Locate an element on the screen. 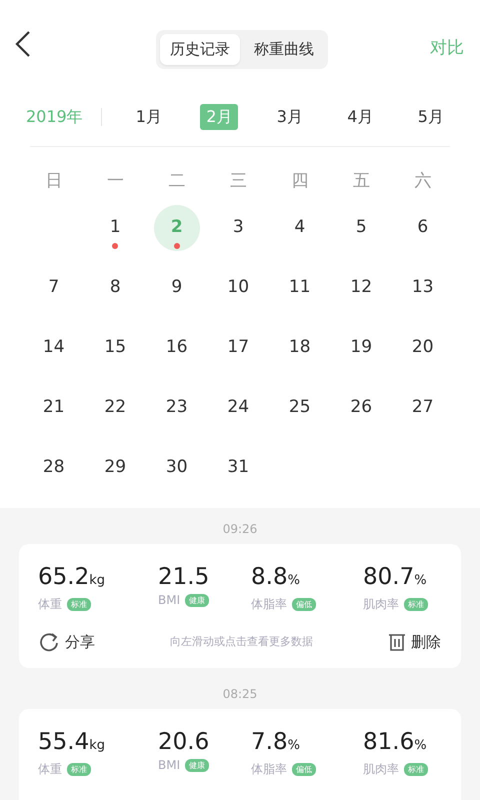 The height and width of the screenshot is (800, 480). swipe-hint: 向左滑动或点击查看更多数据 is located at coordinates (241, 642).